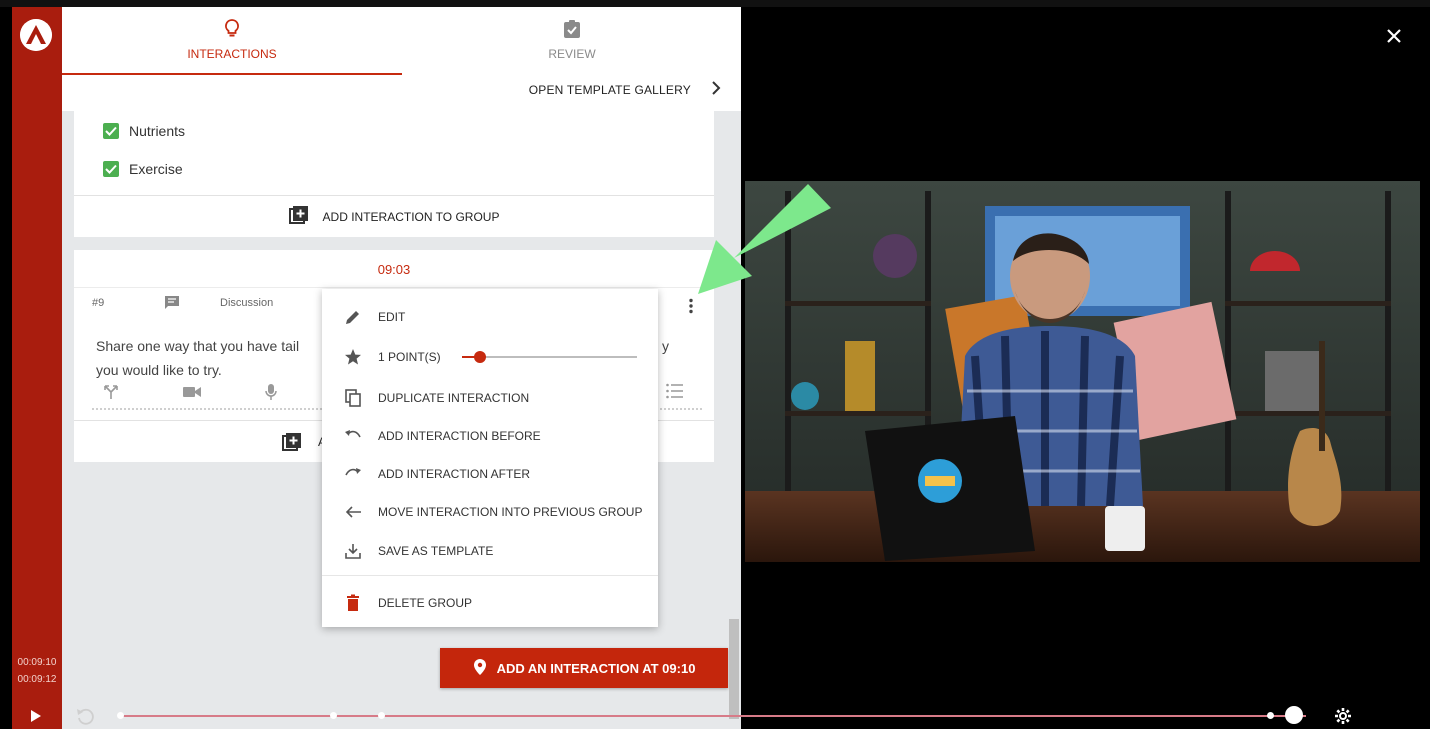 The image size is (1430, 729). What do you see at coordinates (459, 436) in the screenshot?
I see `menu-item-label: ADD INTERACTION BEFORE` at bounding box center [459, 436].